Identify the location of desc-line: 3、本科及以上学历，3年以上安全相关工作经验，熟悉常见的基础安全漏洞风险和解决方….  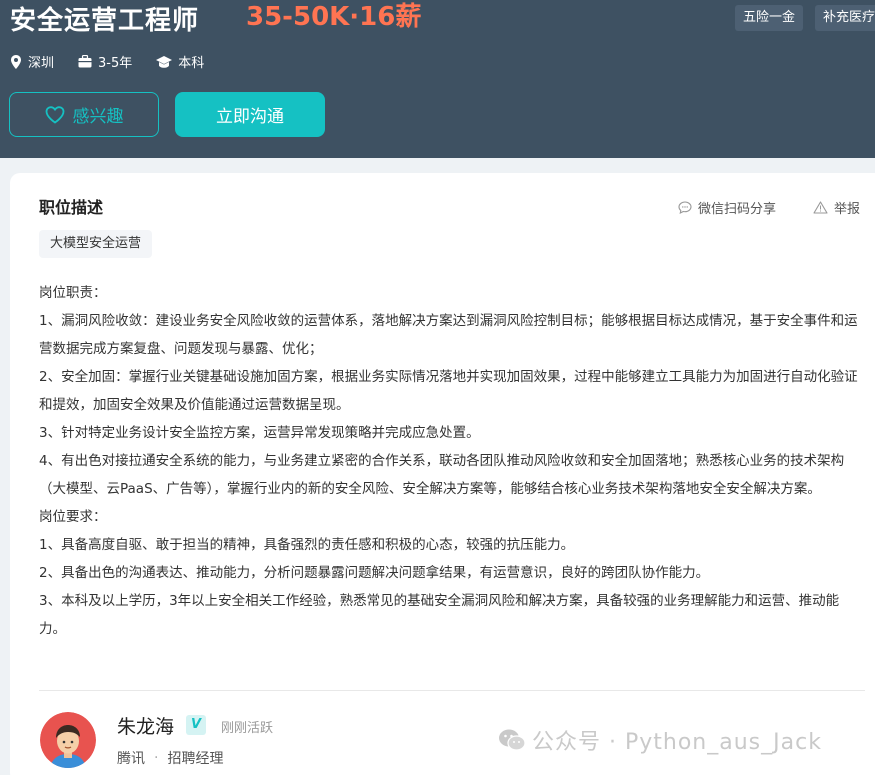
(439, 615).